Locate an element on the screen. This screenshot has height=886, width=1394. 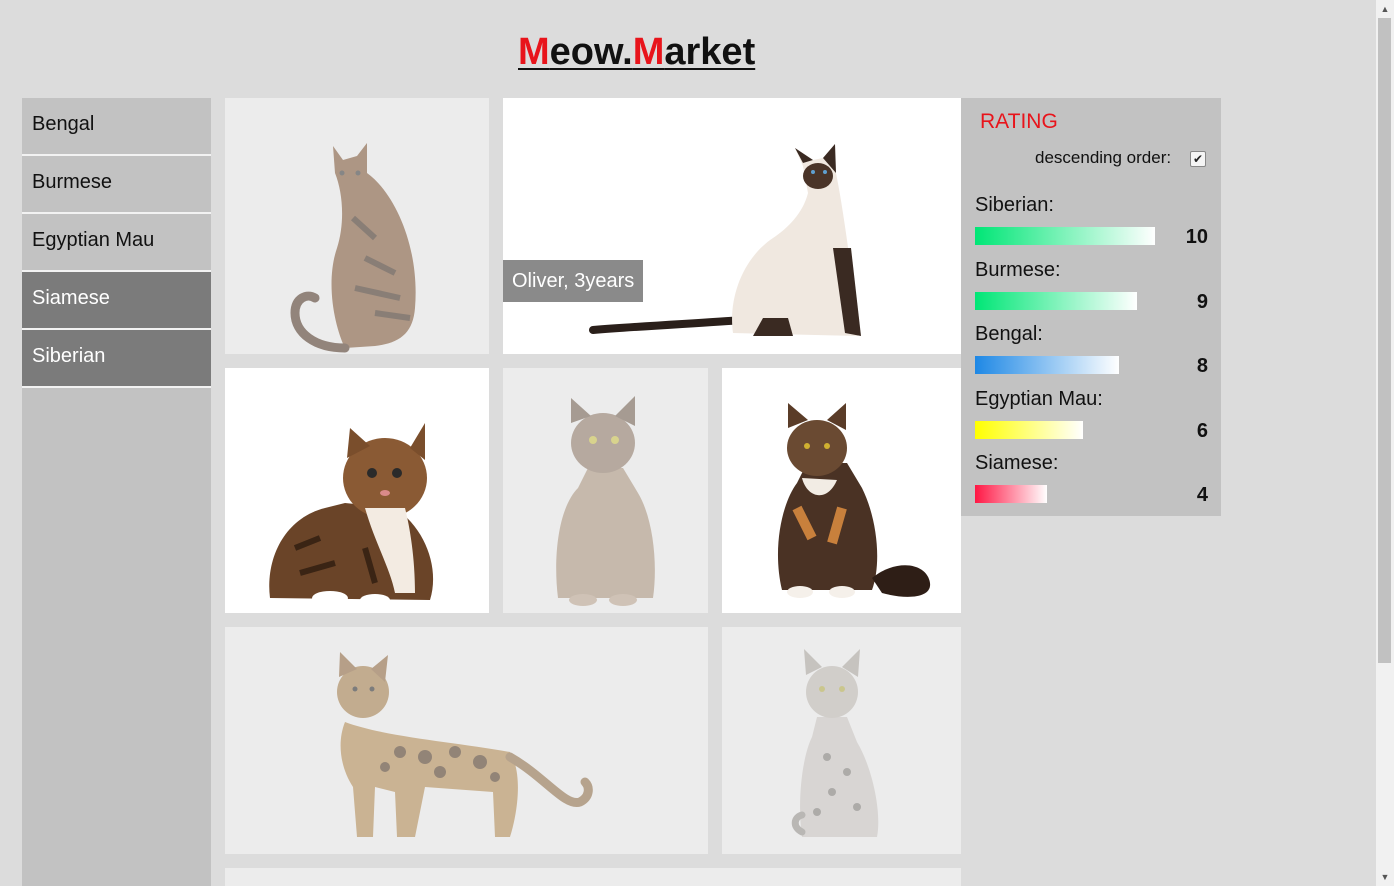
cat-photo-siamese-featured: Oliver, 3years is located at coordinates (732, 226).